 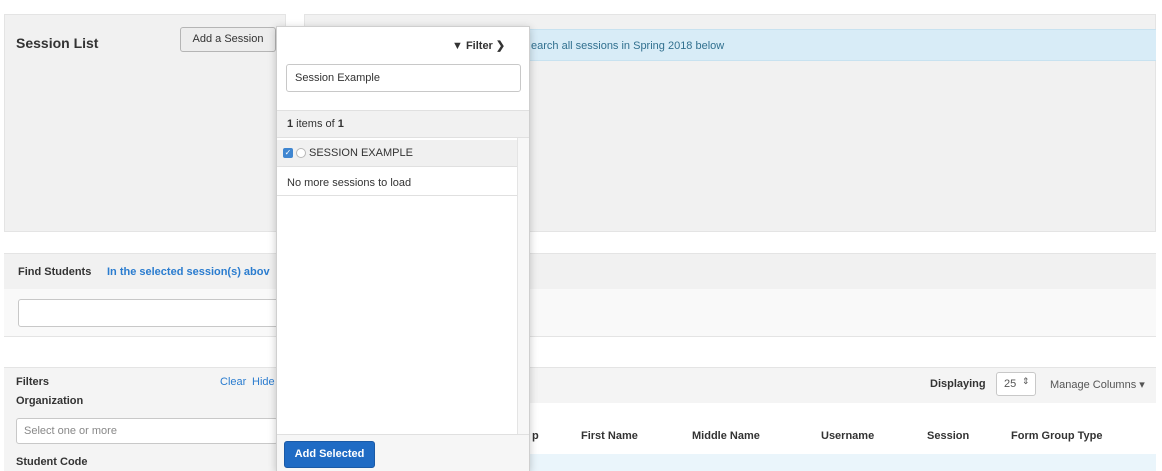 I want to click on results-count: 1 items of 1, so click(x=315, y=124).